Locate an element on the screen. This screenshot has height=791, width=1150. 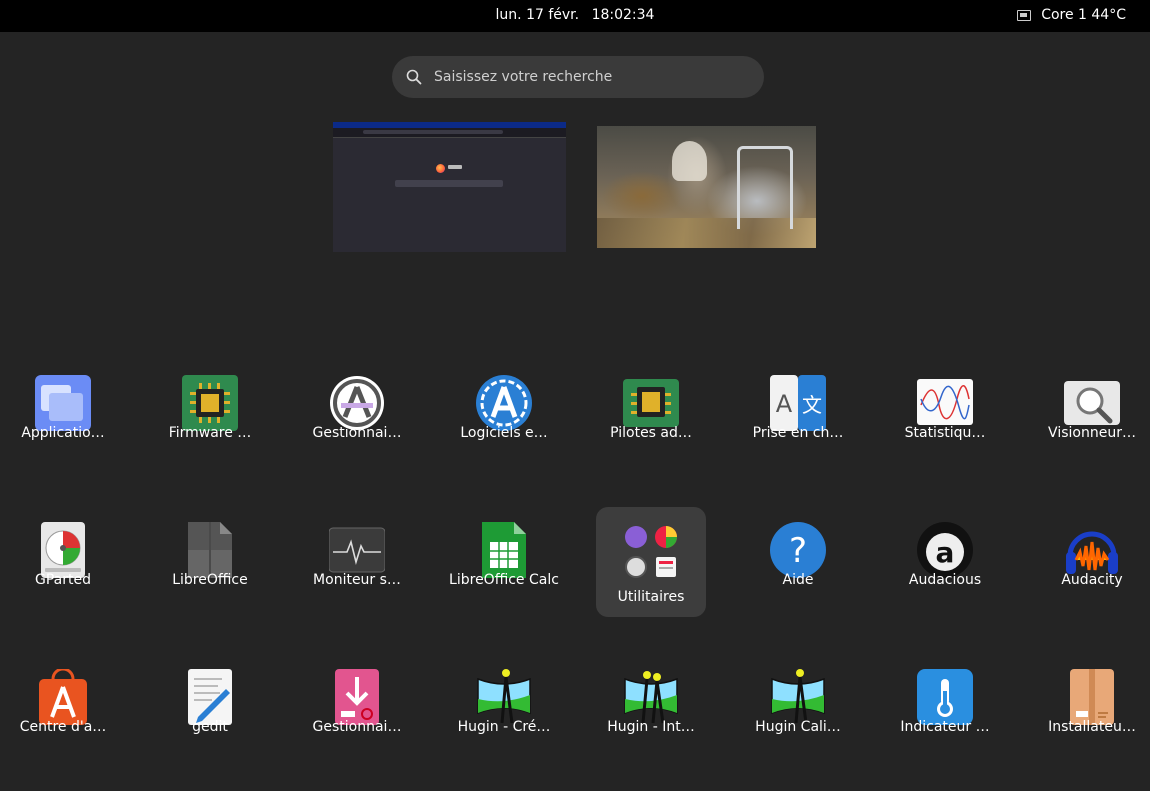
app-audacity: Audacity is located at coordinates (1092, 560).